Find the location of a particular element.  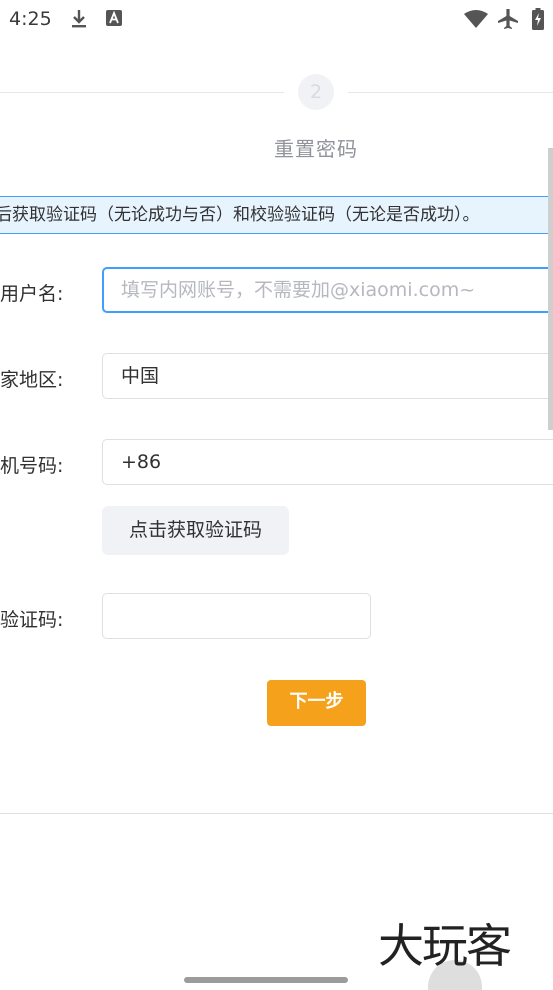

gesture-nav-bar is located at coordinates (266, 980).